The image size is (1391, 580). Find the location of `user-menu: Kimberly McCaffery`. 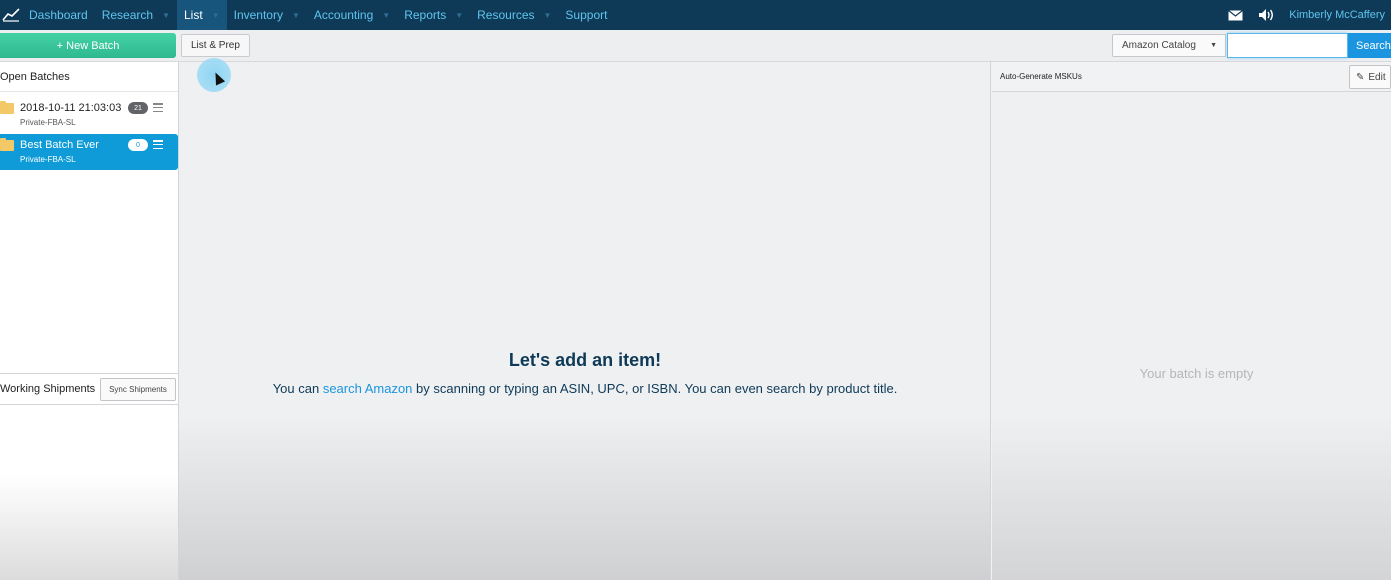

user-menu: Kimberly McCaffery is located at coordinates (1337, 15).